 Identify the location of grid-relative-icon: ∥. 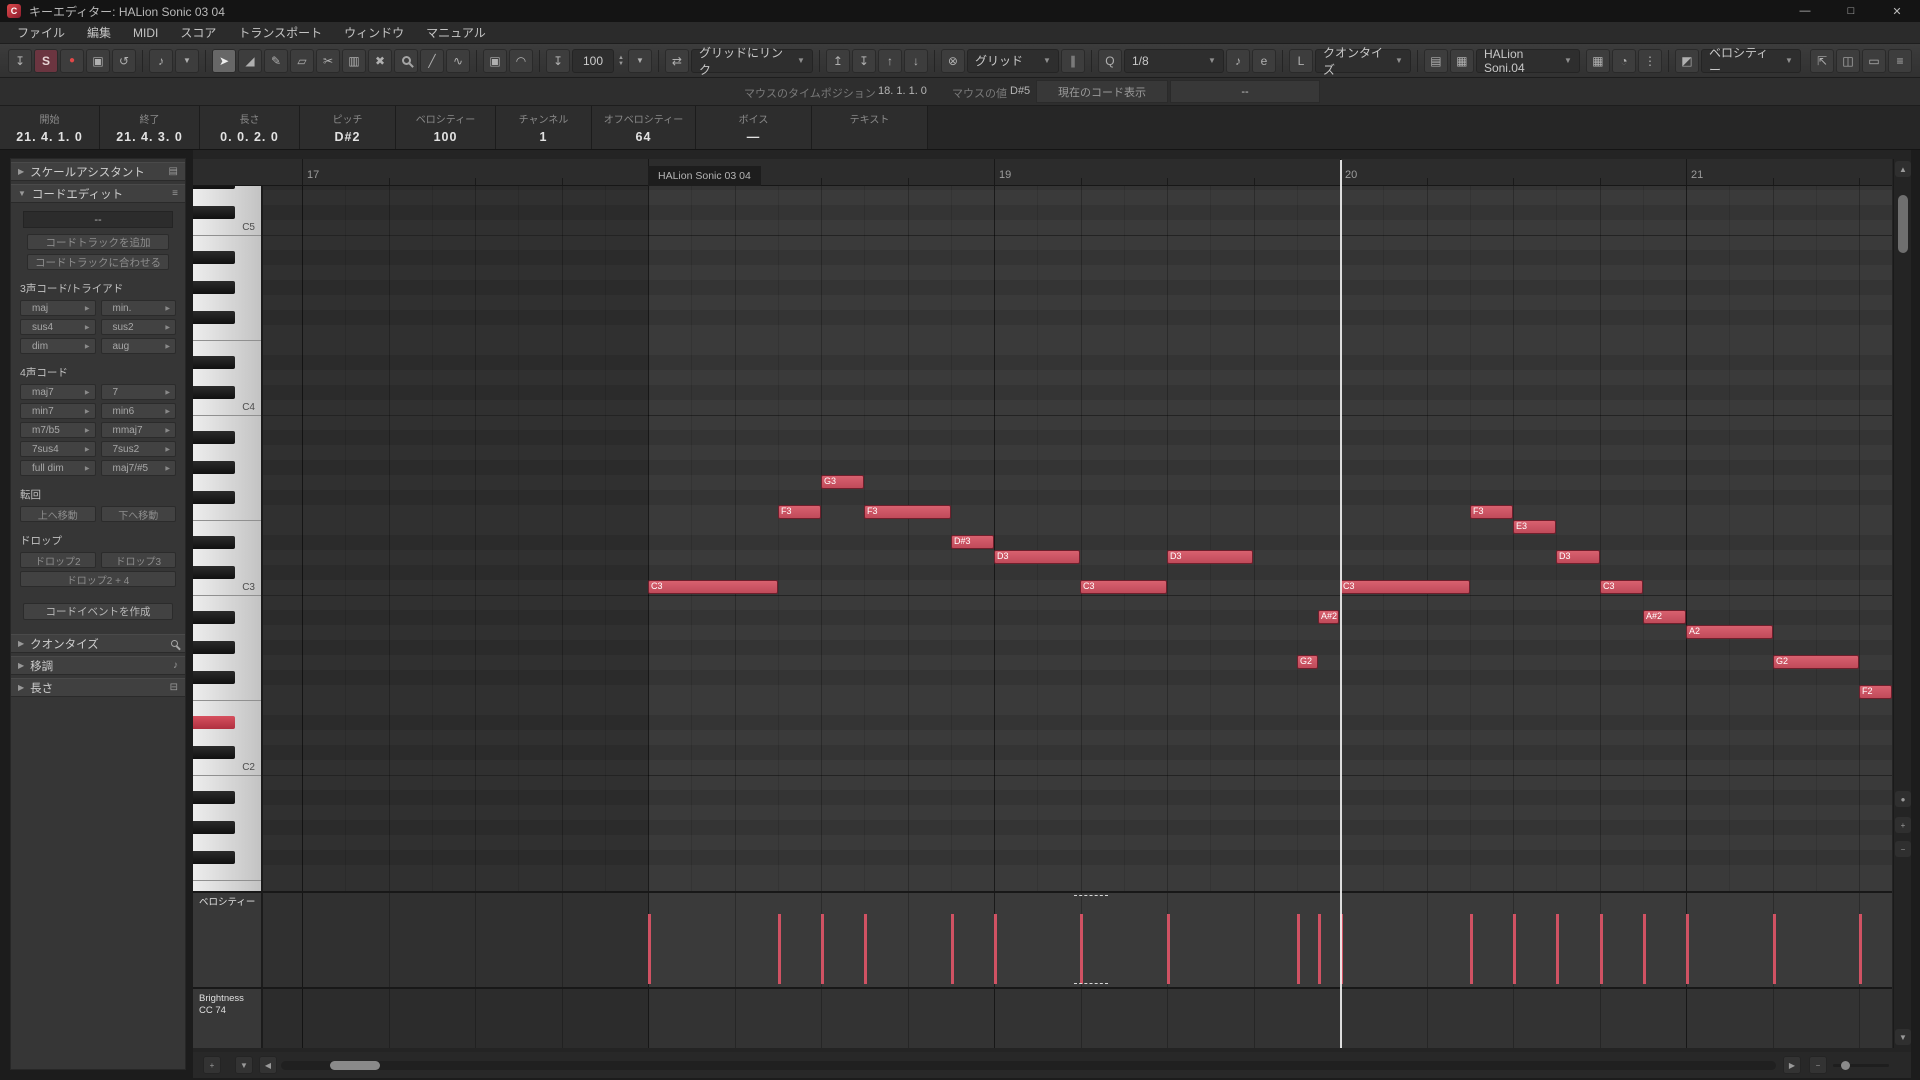
(1072, 60).